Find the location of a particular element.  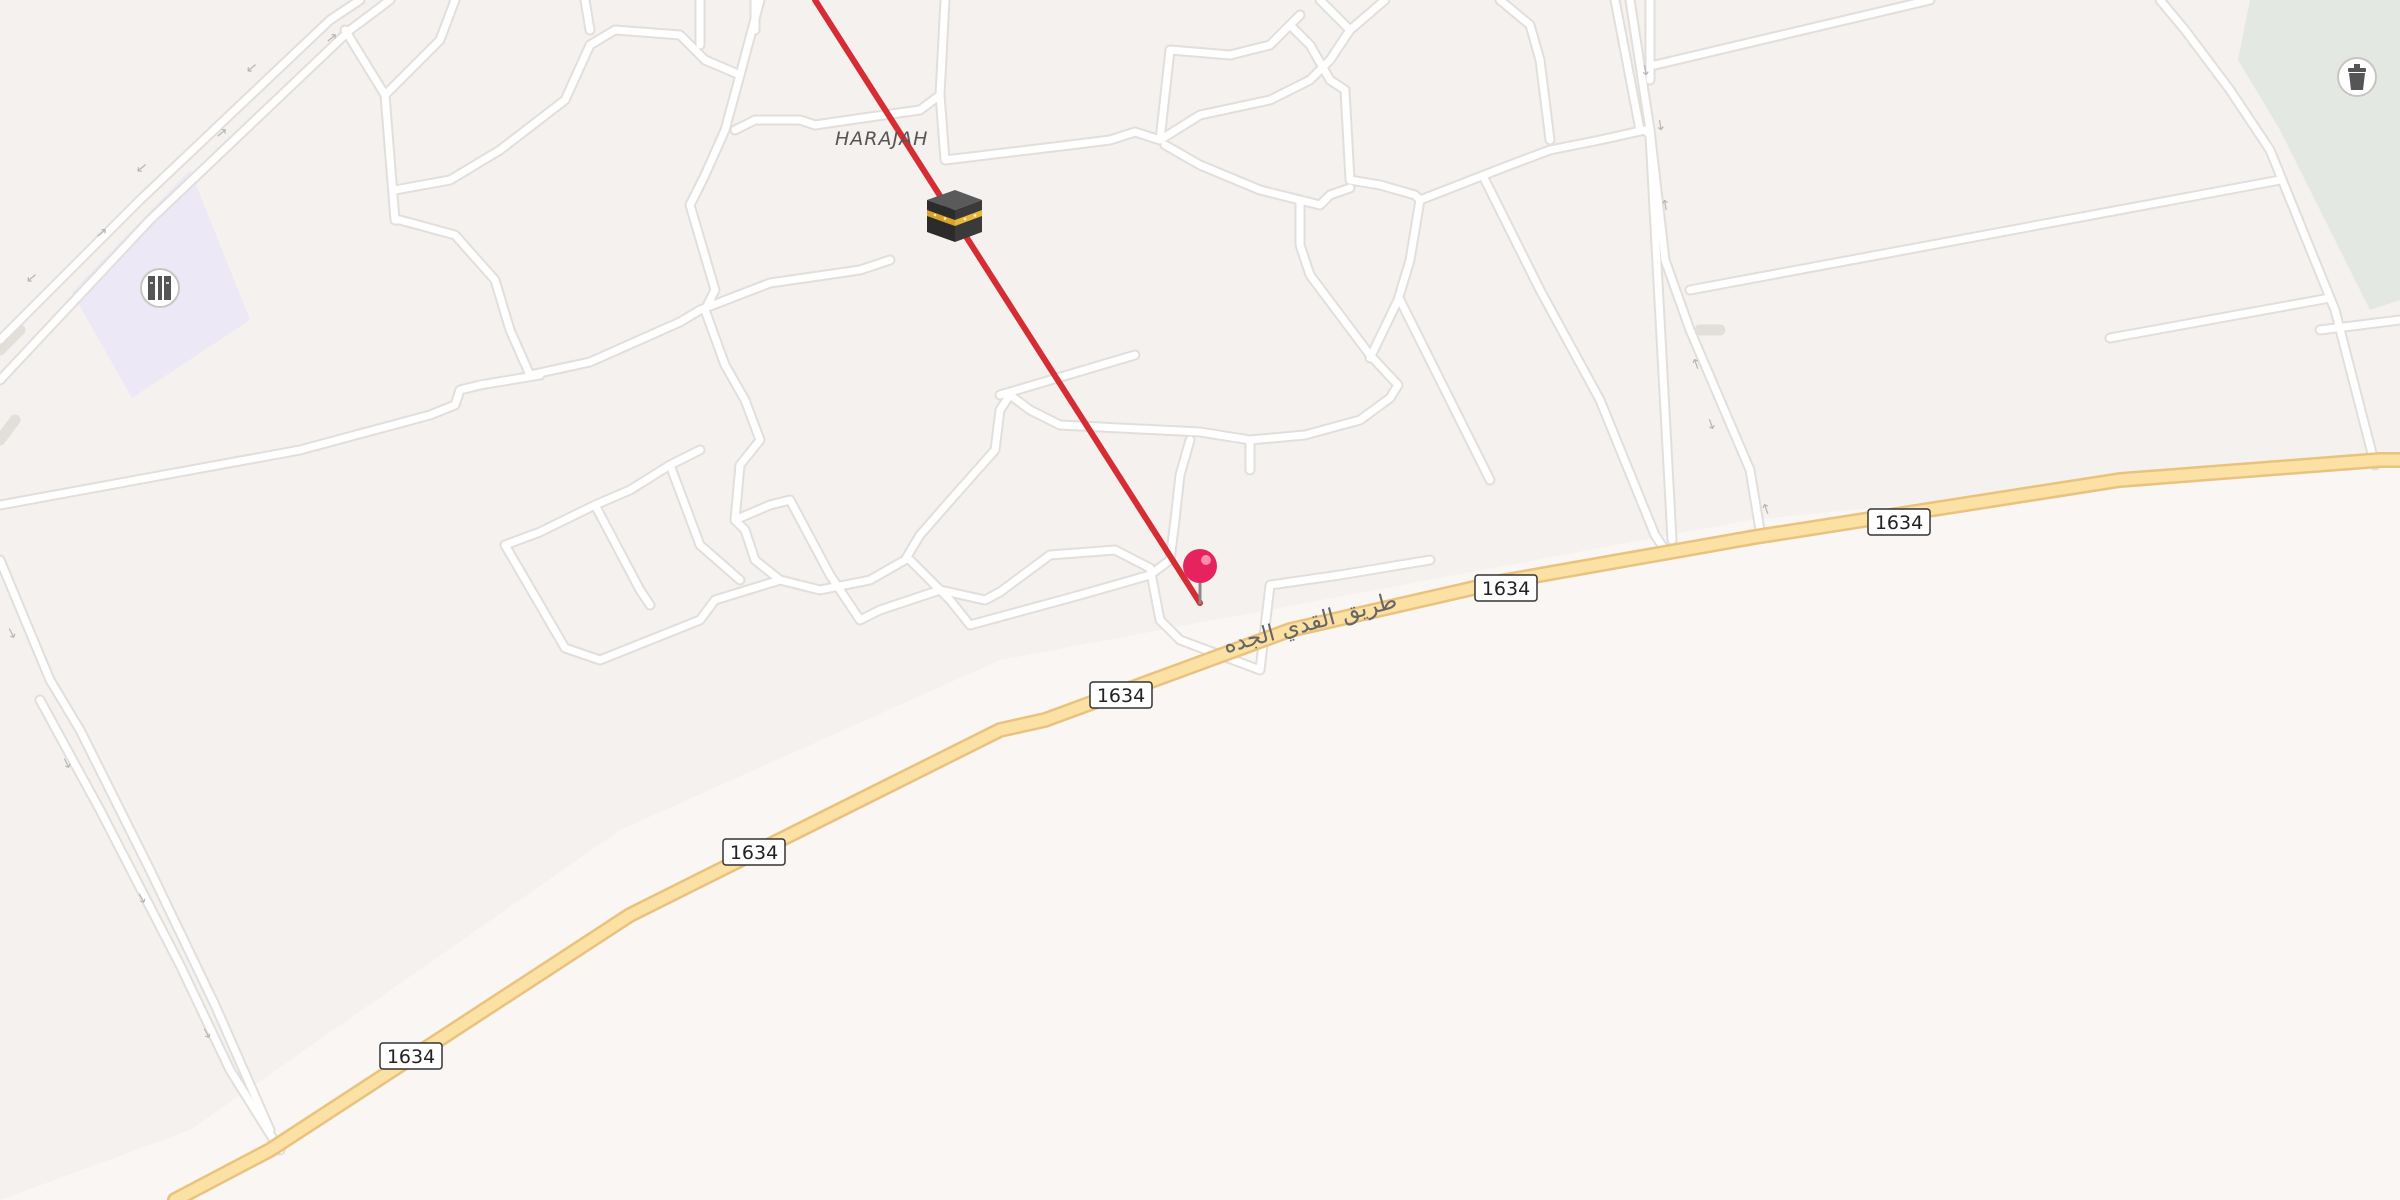

place-label: HARAJAH is located at coordinates (881, 139).